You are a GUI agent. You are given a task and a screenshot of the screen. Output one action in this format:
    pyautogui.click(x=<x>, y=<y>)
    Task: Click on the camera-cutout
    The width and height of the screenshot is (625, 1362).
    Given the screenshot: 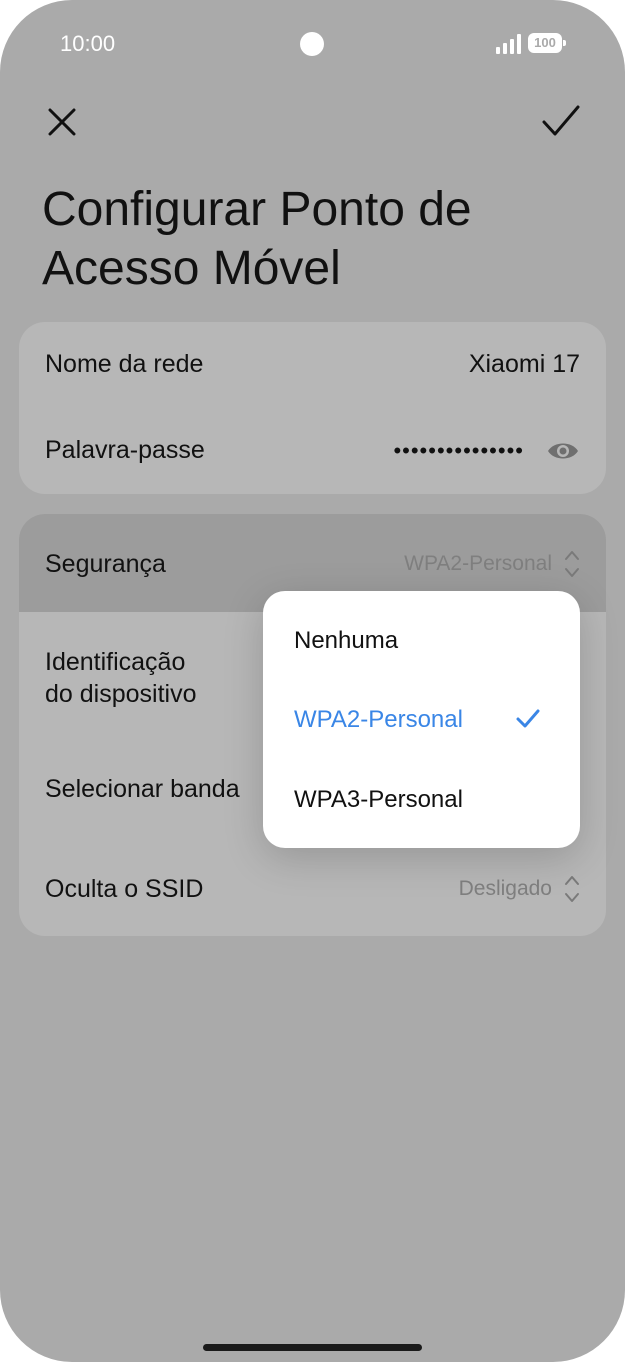 What is the action you would take?
    pyautogui.click(x=312, y=44)
    